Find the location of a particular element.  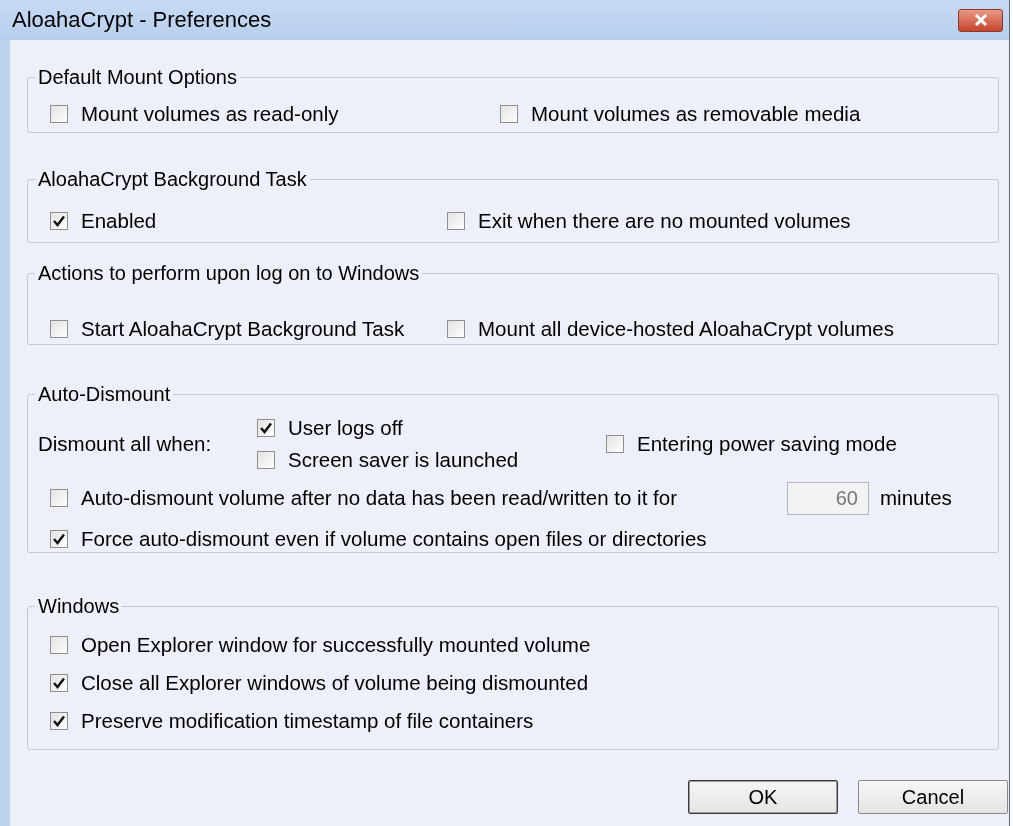

group-title: Auto-Dismount is located at coordinates (104, 394).